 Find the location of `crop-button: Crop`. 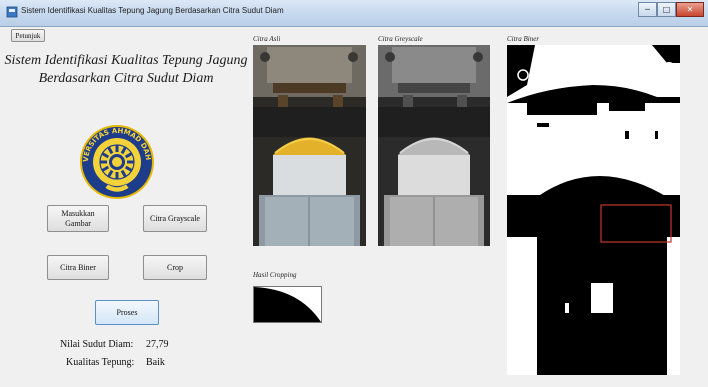

crop-button: Crop is located at coordinates (175, 267).